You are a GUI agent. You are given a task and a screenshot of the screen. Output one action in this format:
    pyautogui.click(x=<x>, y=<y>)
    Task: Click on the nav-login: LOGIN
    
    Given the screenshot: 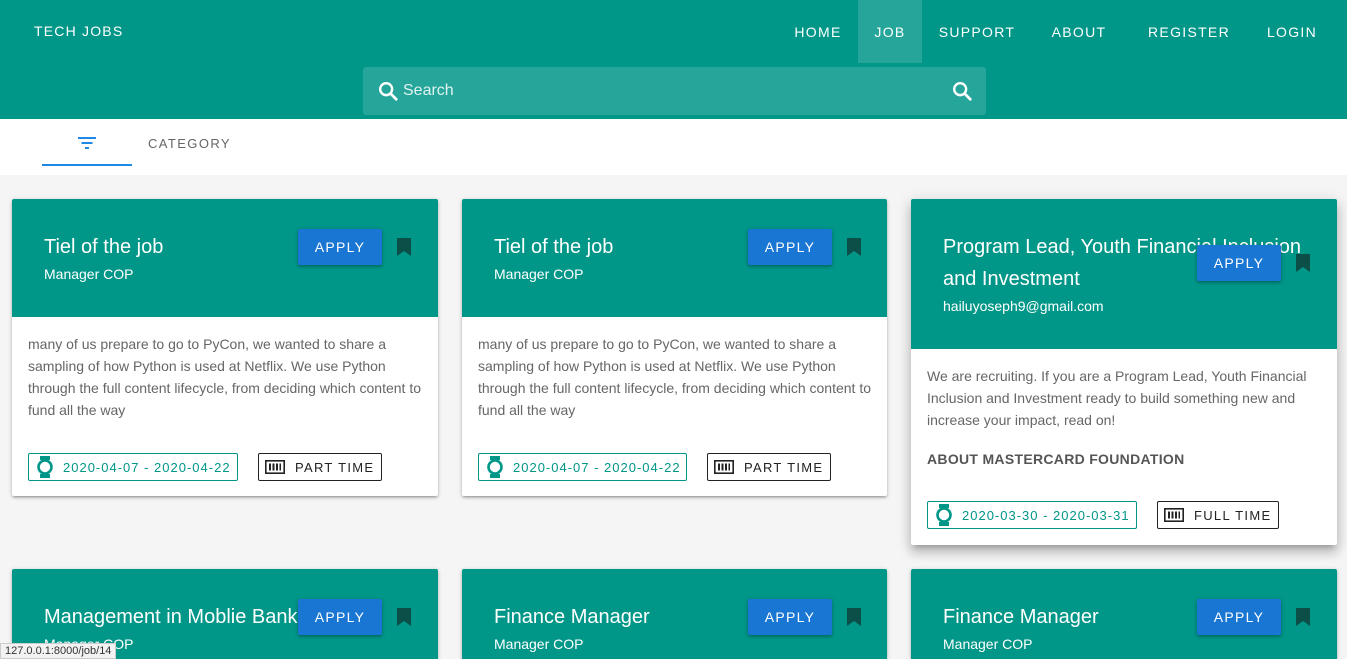 What is the action you would take?
    pyautogui.click(x=1292, y=31)
    